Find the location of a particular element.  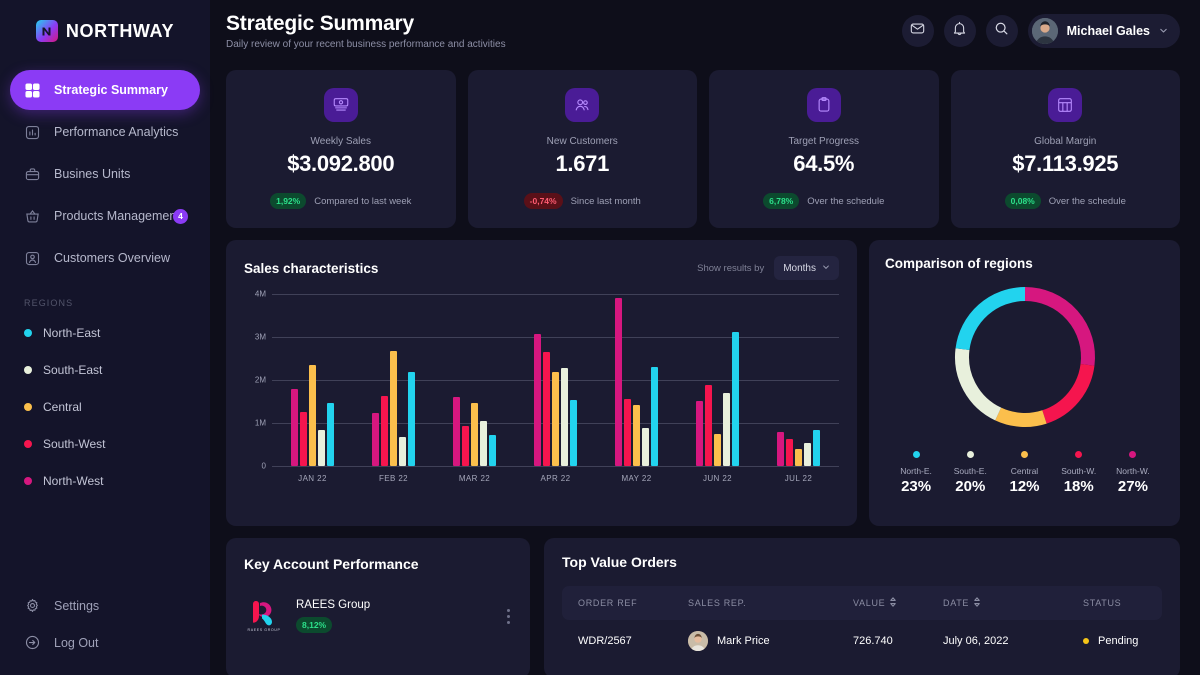

region-item-south-east: South-East is located at coordinates (105, 369).